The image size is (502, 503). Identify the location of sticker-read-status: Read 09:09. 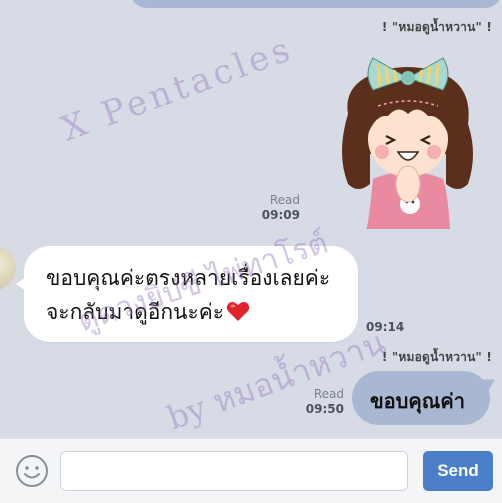
(279, 208).